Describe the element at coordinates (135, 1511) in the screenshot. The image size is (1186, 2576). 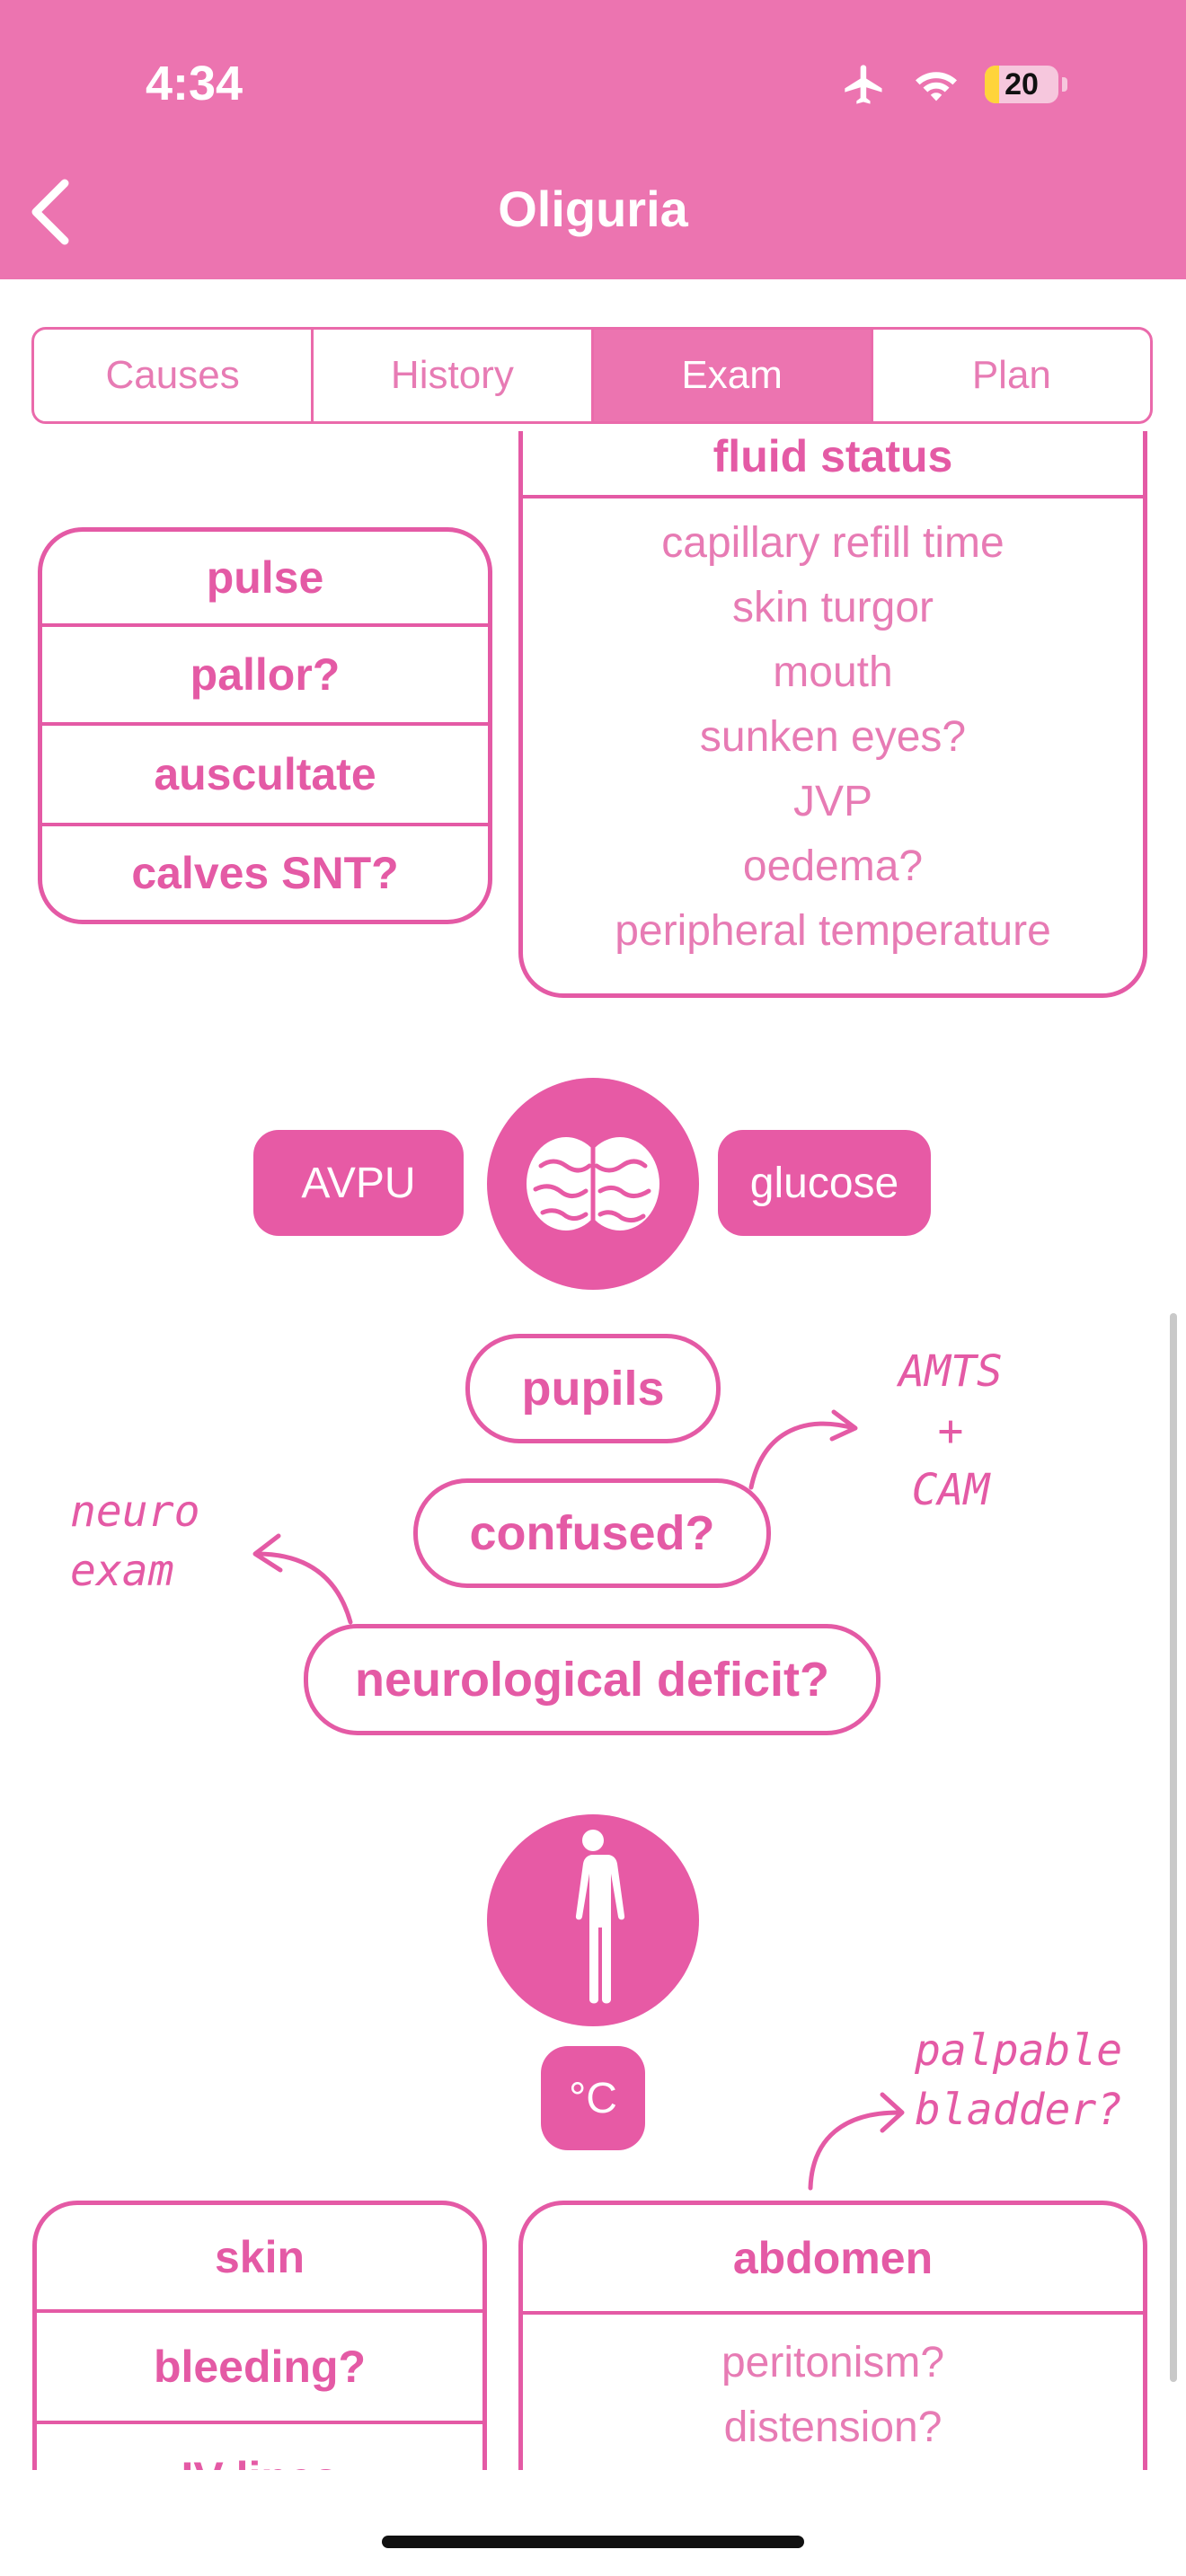
I see `note-line: neuro` at that location.